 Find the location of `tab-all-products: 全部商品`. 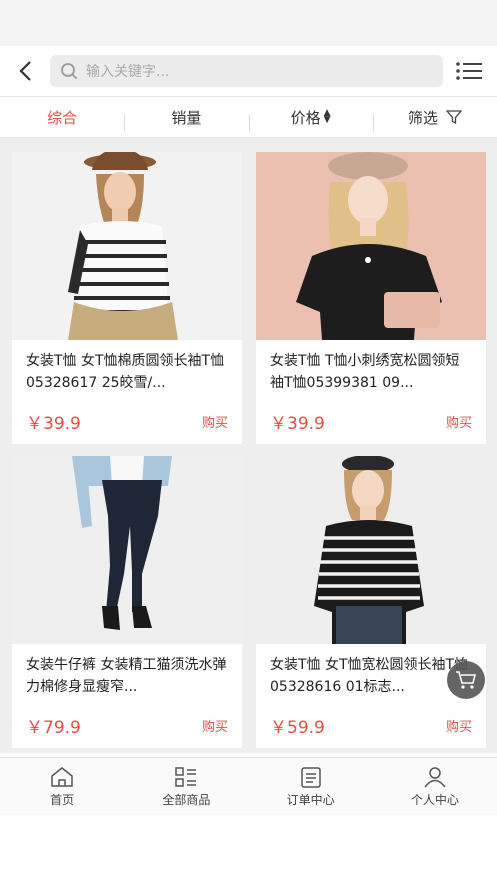

tab-all-products: 全部商品 is located at coordinates (186, 786).